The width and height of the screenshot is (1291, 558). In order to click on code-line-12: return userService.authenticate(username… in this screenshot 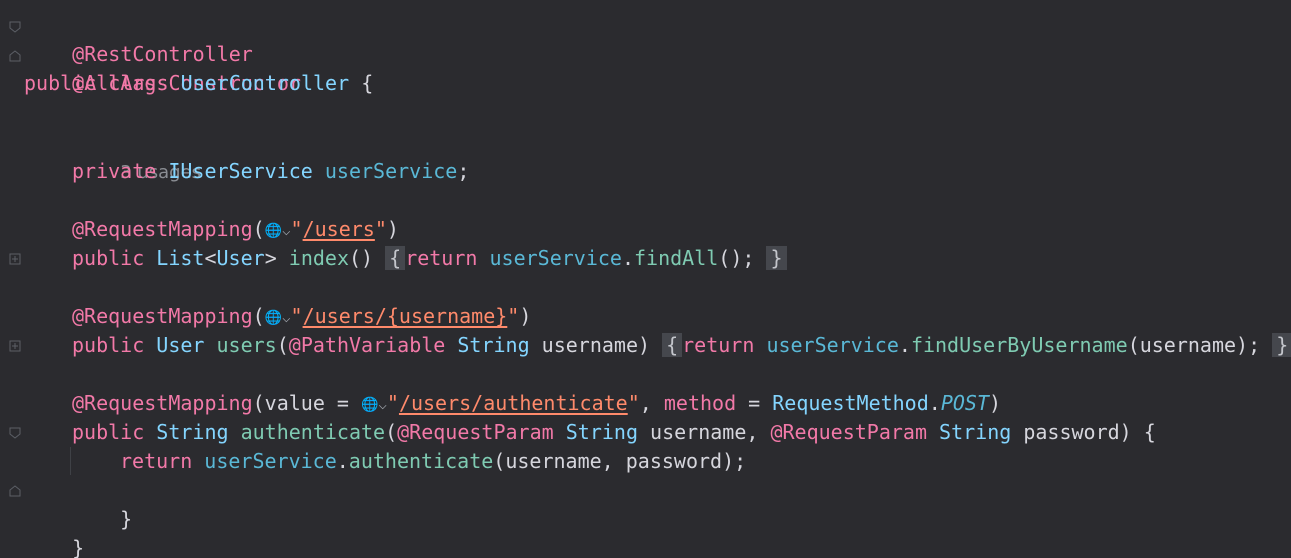, I will do `click(433, 461)`.